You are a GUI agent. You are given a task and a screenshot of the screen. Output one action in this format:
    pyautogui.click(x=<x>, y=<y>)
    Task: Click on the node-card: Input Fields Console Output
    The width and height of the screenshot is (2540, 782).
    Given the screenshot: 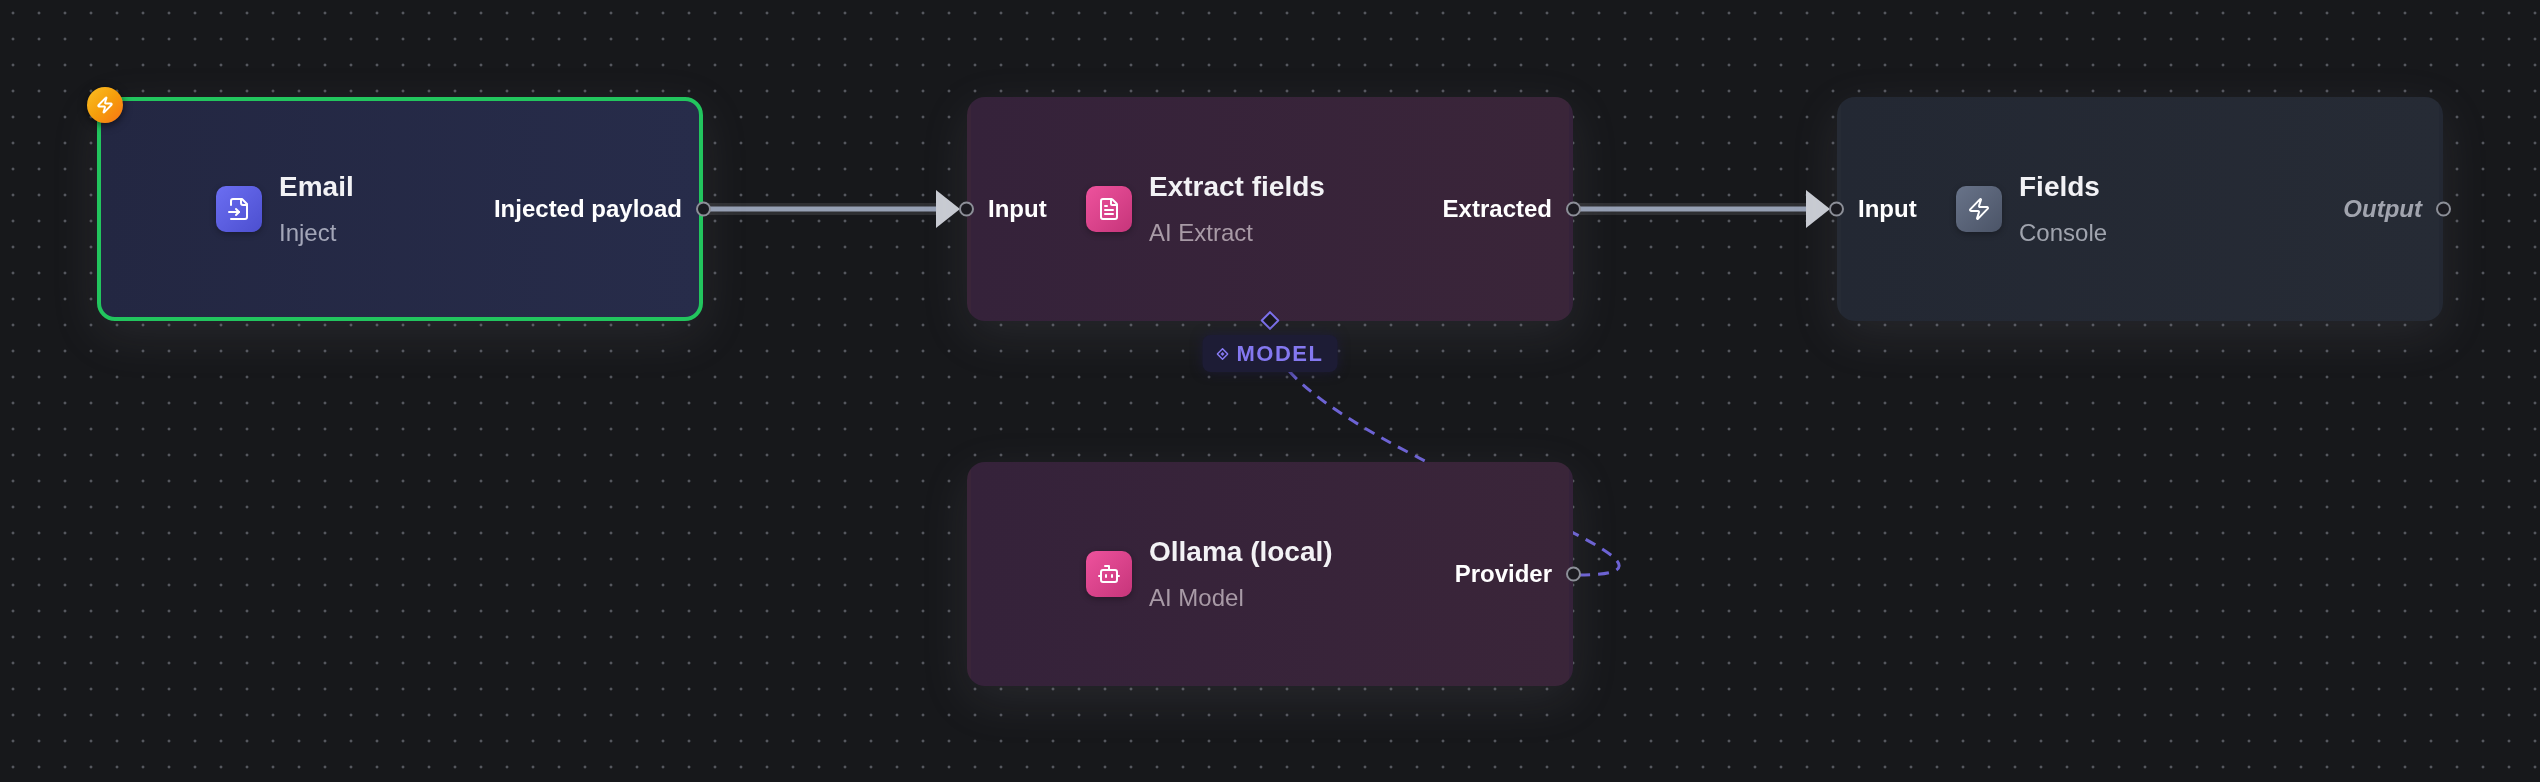 What is the action you would take?
    pyautogui.click(x=2140, y=209)
    